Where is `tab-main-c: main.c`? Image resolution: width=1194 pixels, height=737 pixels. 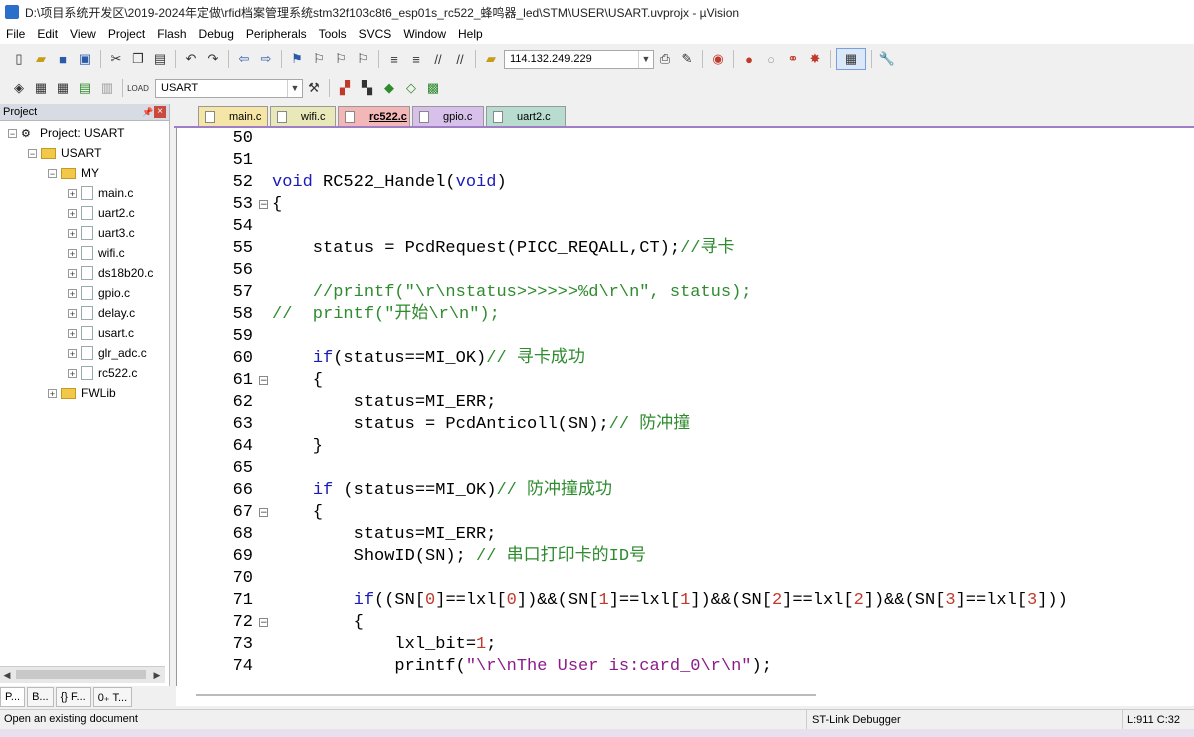
tab-main-c: main.c is located at coordinates (233, 116).